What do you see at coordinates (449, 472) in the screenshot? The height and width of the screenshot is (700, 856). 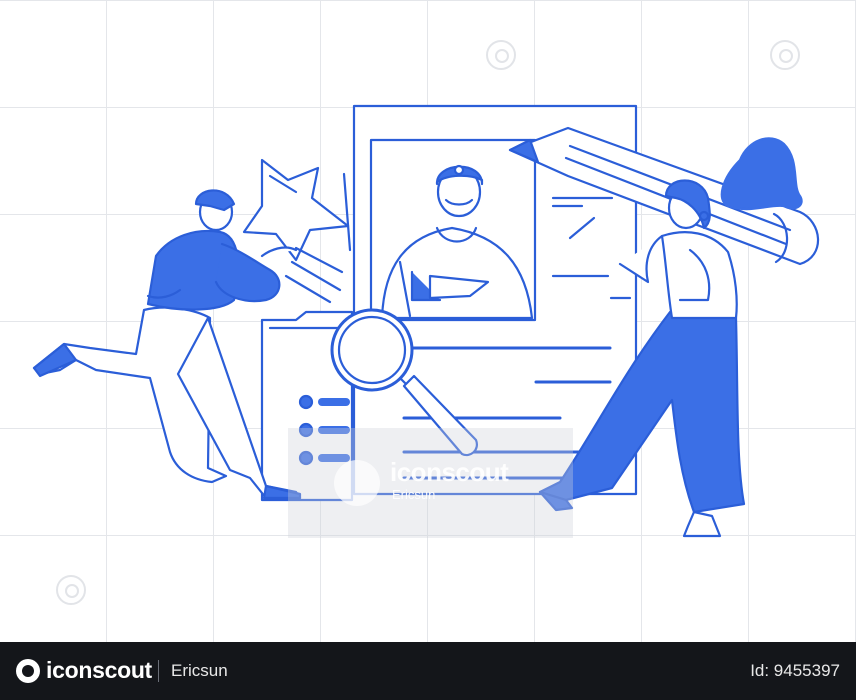 I see `watermark-brand: iconscout` at bounding box center [449, 472].